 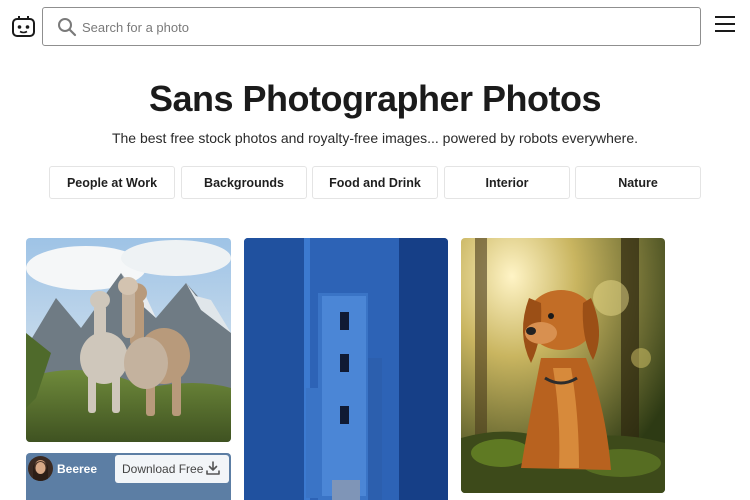 I want to click on category-people-at-work: People at Work, so click(x=112, y=182).